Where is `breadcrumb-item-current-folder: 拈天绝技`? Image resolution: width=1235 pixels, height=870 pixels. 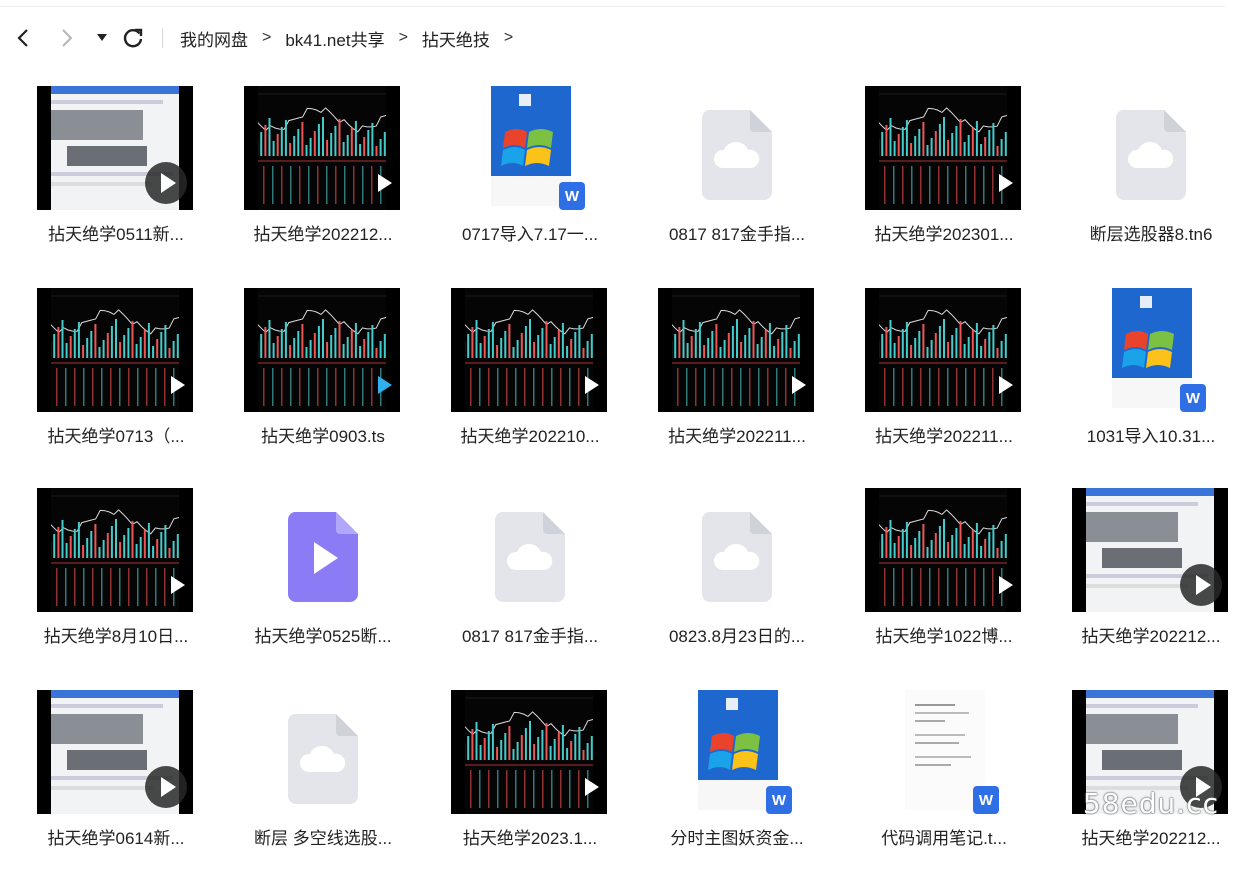
breadcrumb-item-current-folder: 拈天绝技 is located at coordinates (456, 38).